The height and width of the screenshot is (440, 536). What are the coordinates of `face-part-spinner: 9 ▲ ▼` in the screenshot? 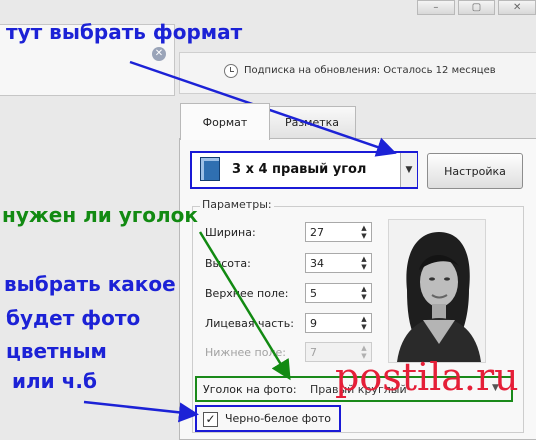 It's located at (338, 323).